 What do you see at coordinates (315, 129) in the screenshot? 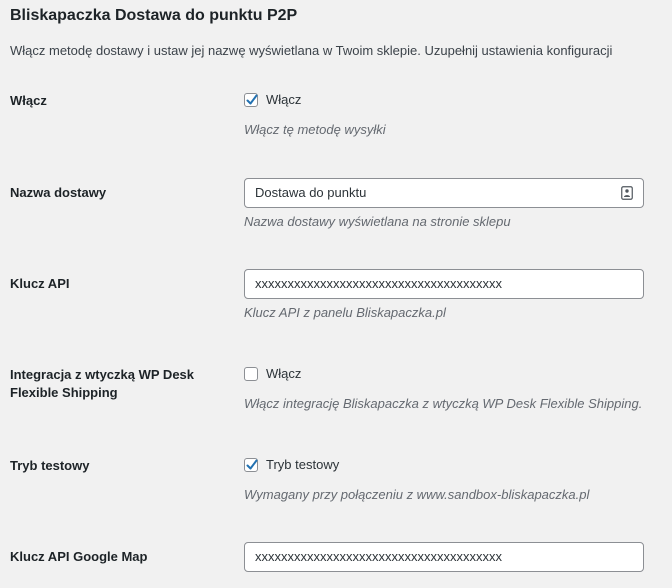
I see `enable-help: Włącz tę metodę wysyłki` at bounding box center [315, 129].